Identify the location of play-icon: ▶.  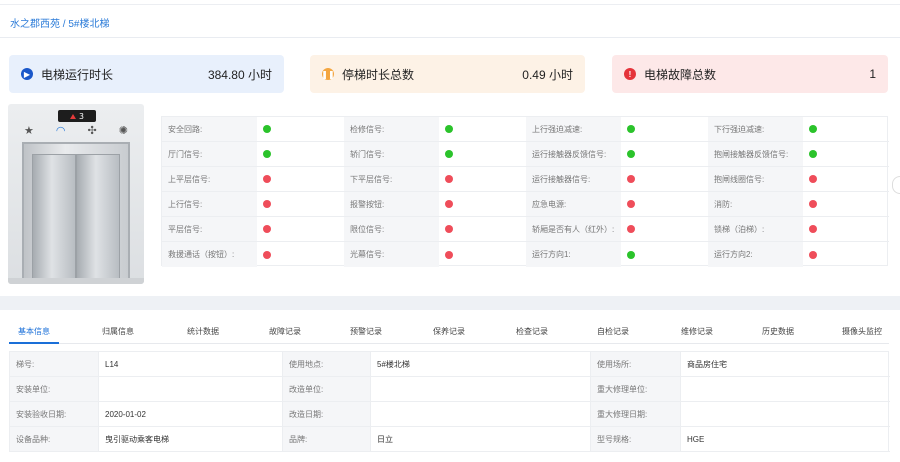
(27, 74).